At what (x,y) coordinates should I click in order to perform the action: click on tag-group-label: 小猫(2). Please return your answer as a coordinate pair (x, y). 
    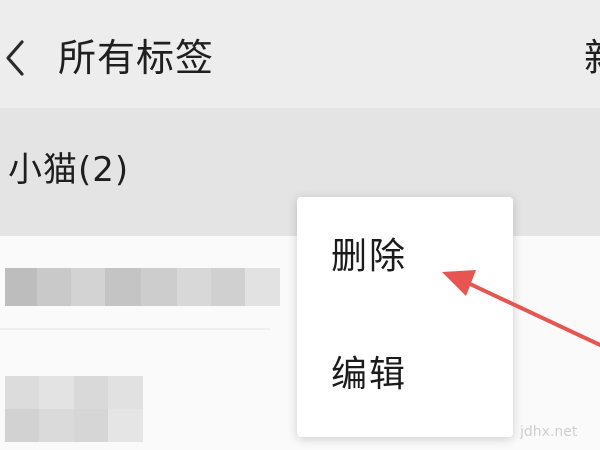
    Looking at the image, I should click on (69, 170).